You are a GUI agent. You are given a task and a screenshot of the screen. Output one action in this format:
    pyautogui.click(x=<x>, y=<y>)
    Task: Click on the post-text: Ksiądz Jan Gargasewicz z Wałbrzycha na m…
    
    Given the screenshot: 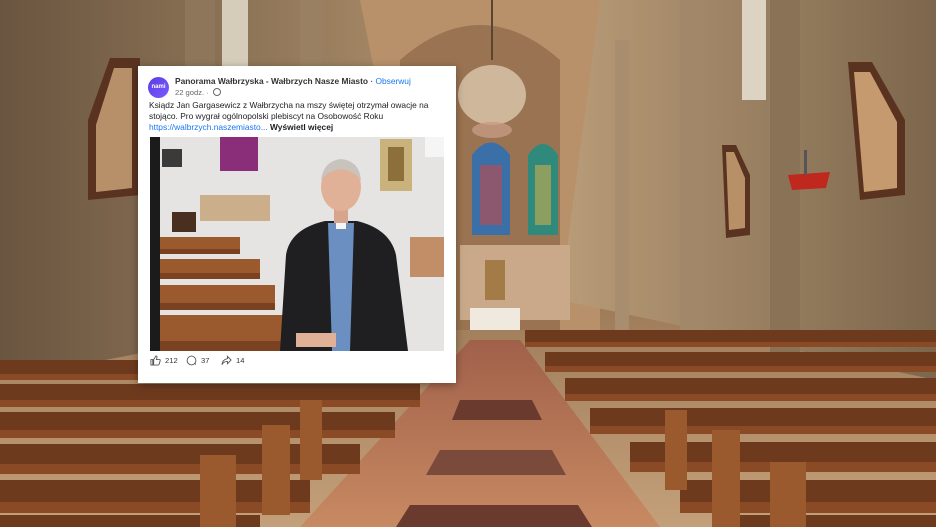 What is the action you would take?
    pyautogui.click(x=298, y=117)
    